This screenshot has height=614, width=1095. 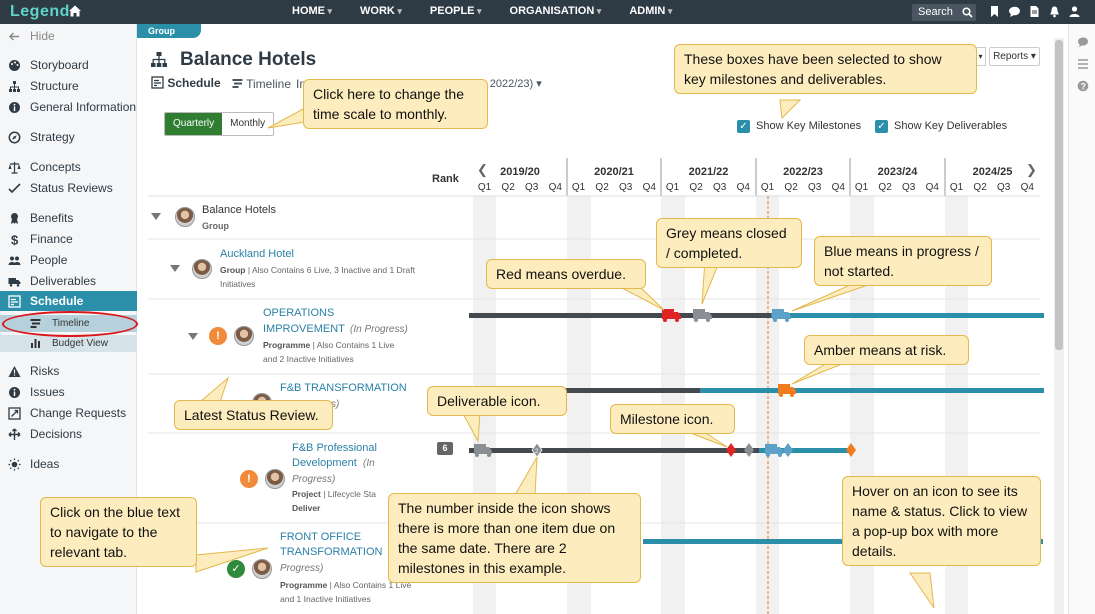 I want to click on search-input: Search, so click(x=944, y=12).